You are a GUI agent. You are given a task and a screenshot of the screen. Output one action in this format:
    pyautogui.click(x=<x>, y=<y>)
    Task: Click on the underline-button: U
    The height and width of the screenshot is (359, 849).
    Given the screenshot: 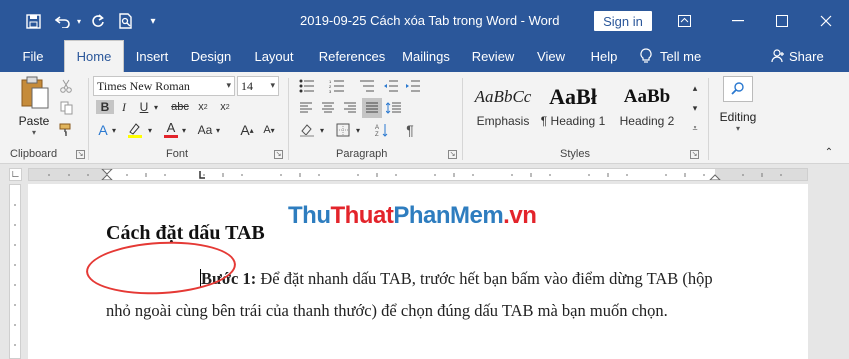 What is the action you would take?
    pyautogui.click(x=144, y=107)
    